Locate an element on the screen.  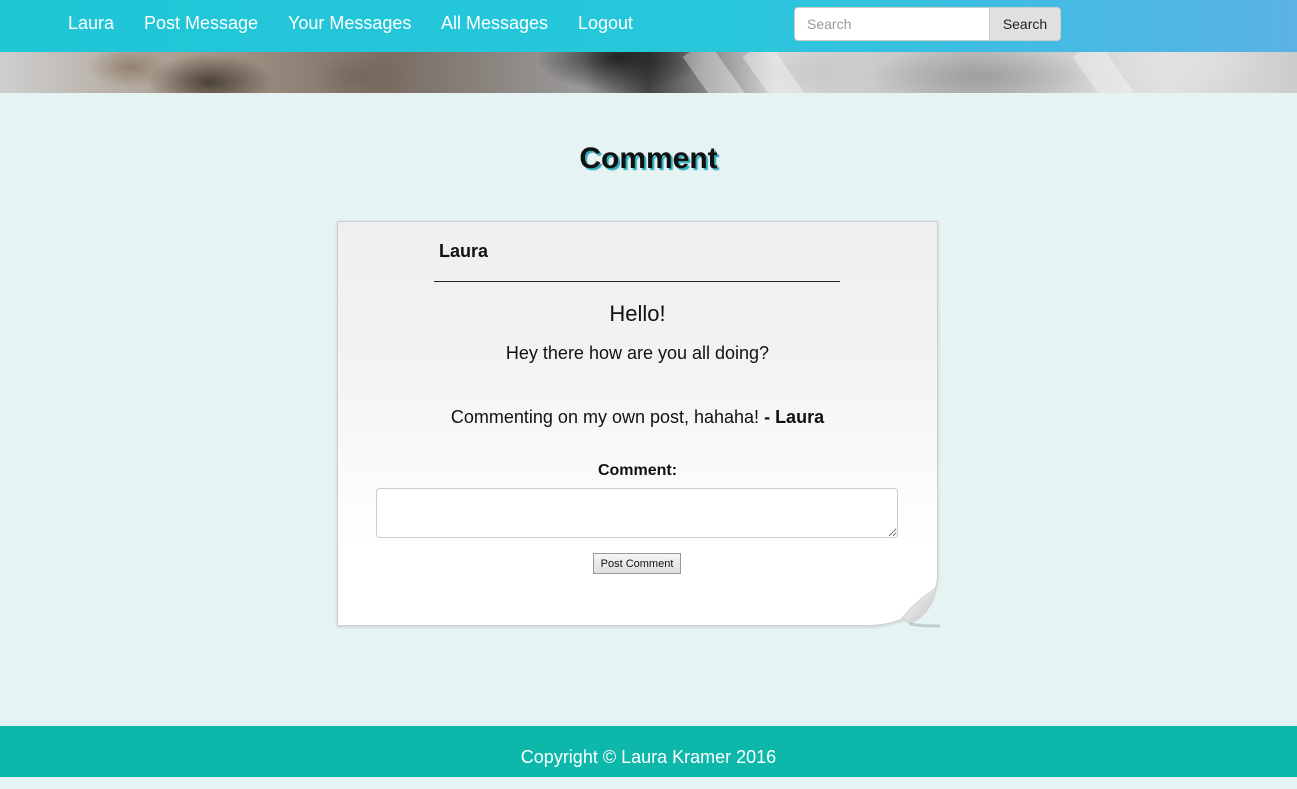
footer: Copyright © Laura Kramer 2016 is located at coordinates (648, 751).